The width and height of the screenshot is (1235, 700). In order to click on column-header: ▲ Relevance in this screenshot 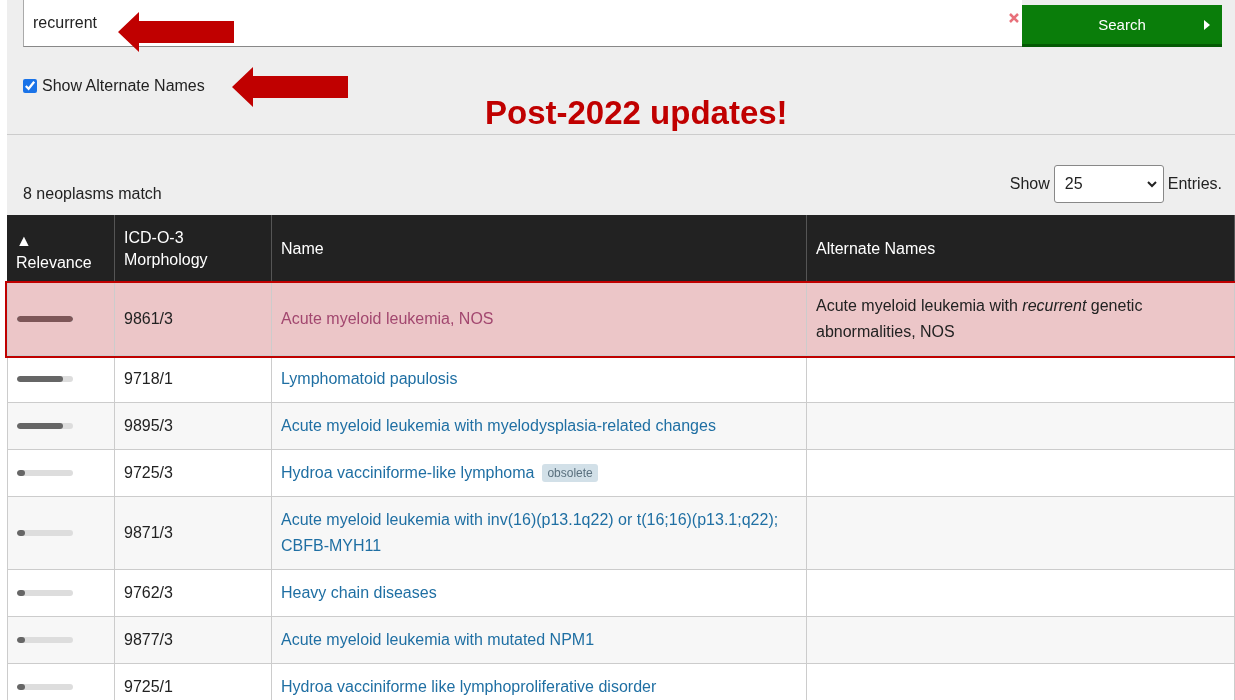, I will do `click(61, 249)`.